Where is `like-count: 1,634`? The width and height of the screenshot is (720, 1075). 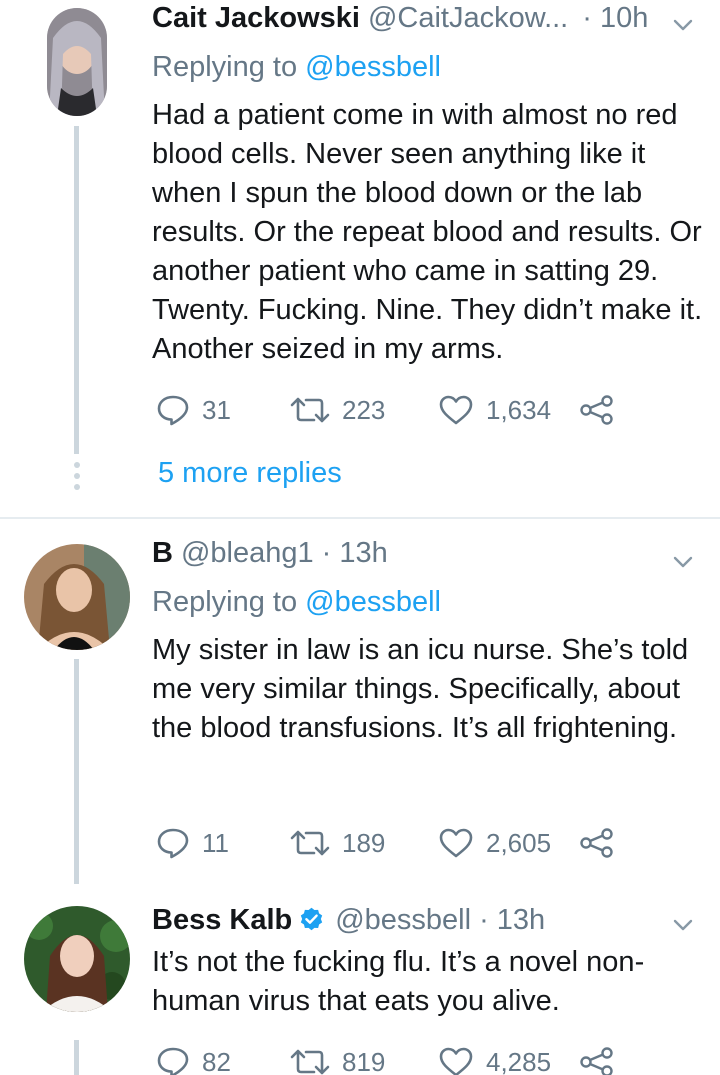
like-count: 1,634 is located at coordinates (519, 409).